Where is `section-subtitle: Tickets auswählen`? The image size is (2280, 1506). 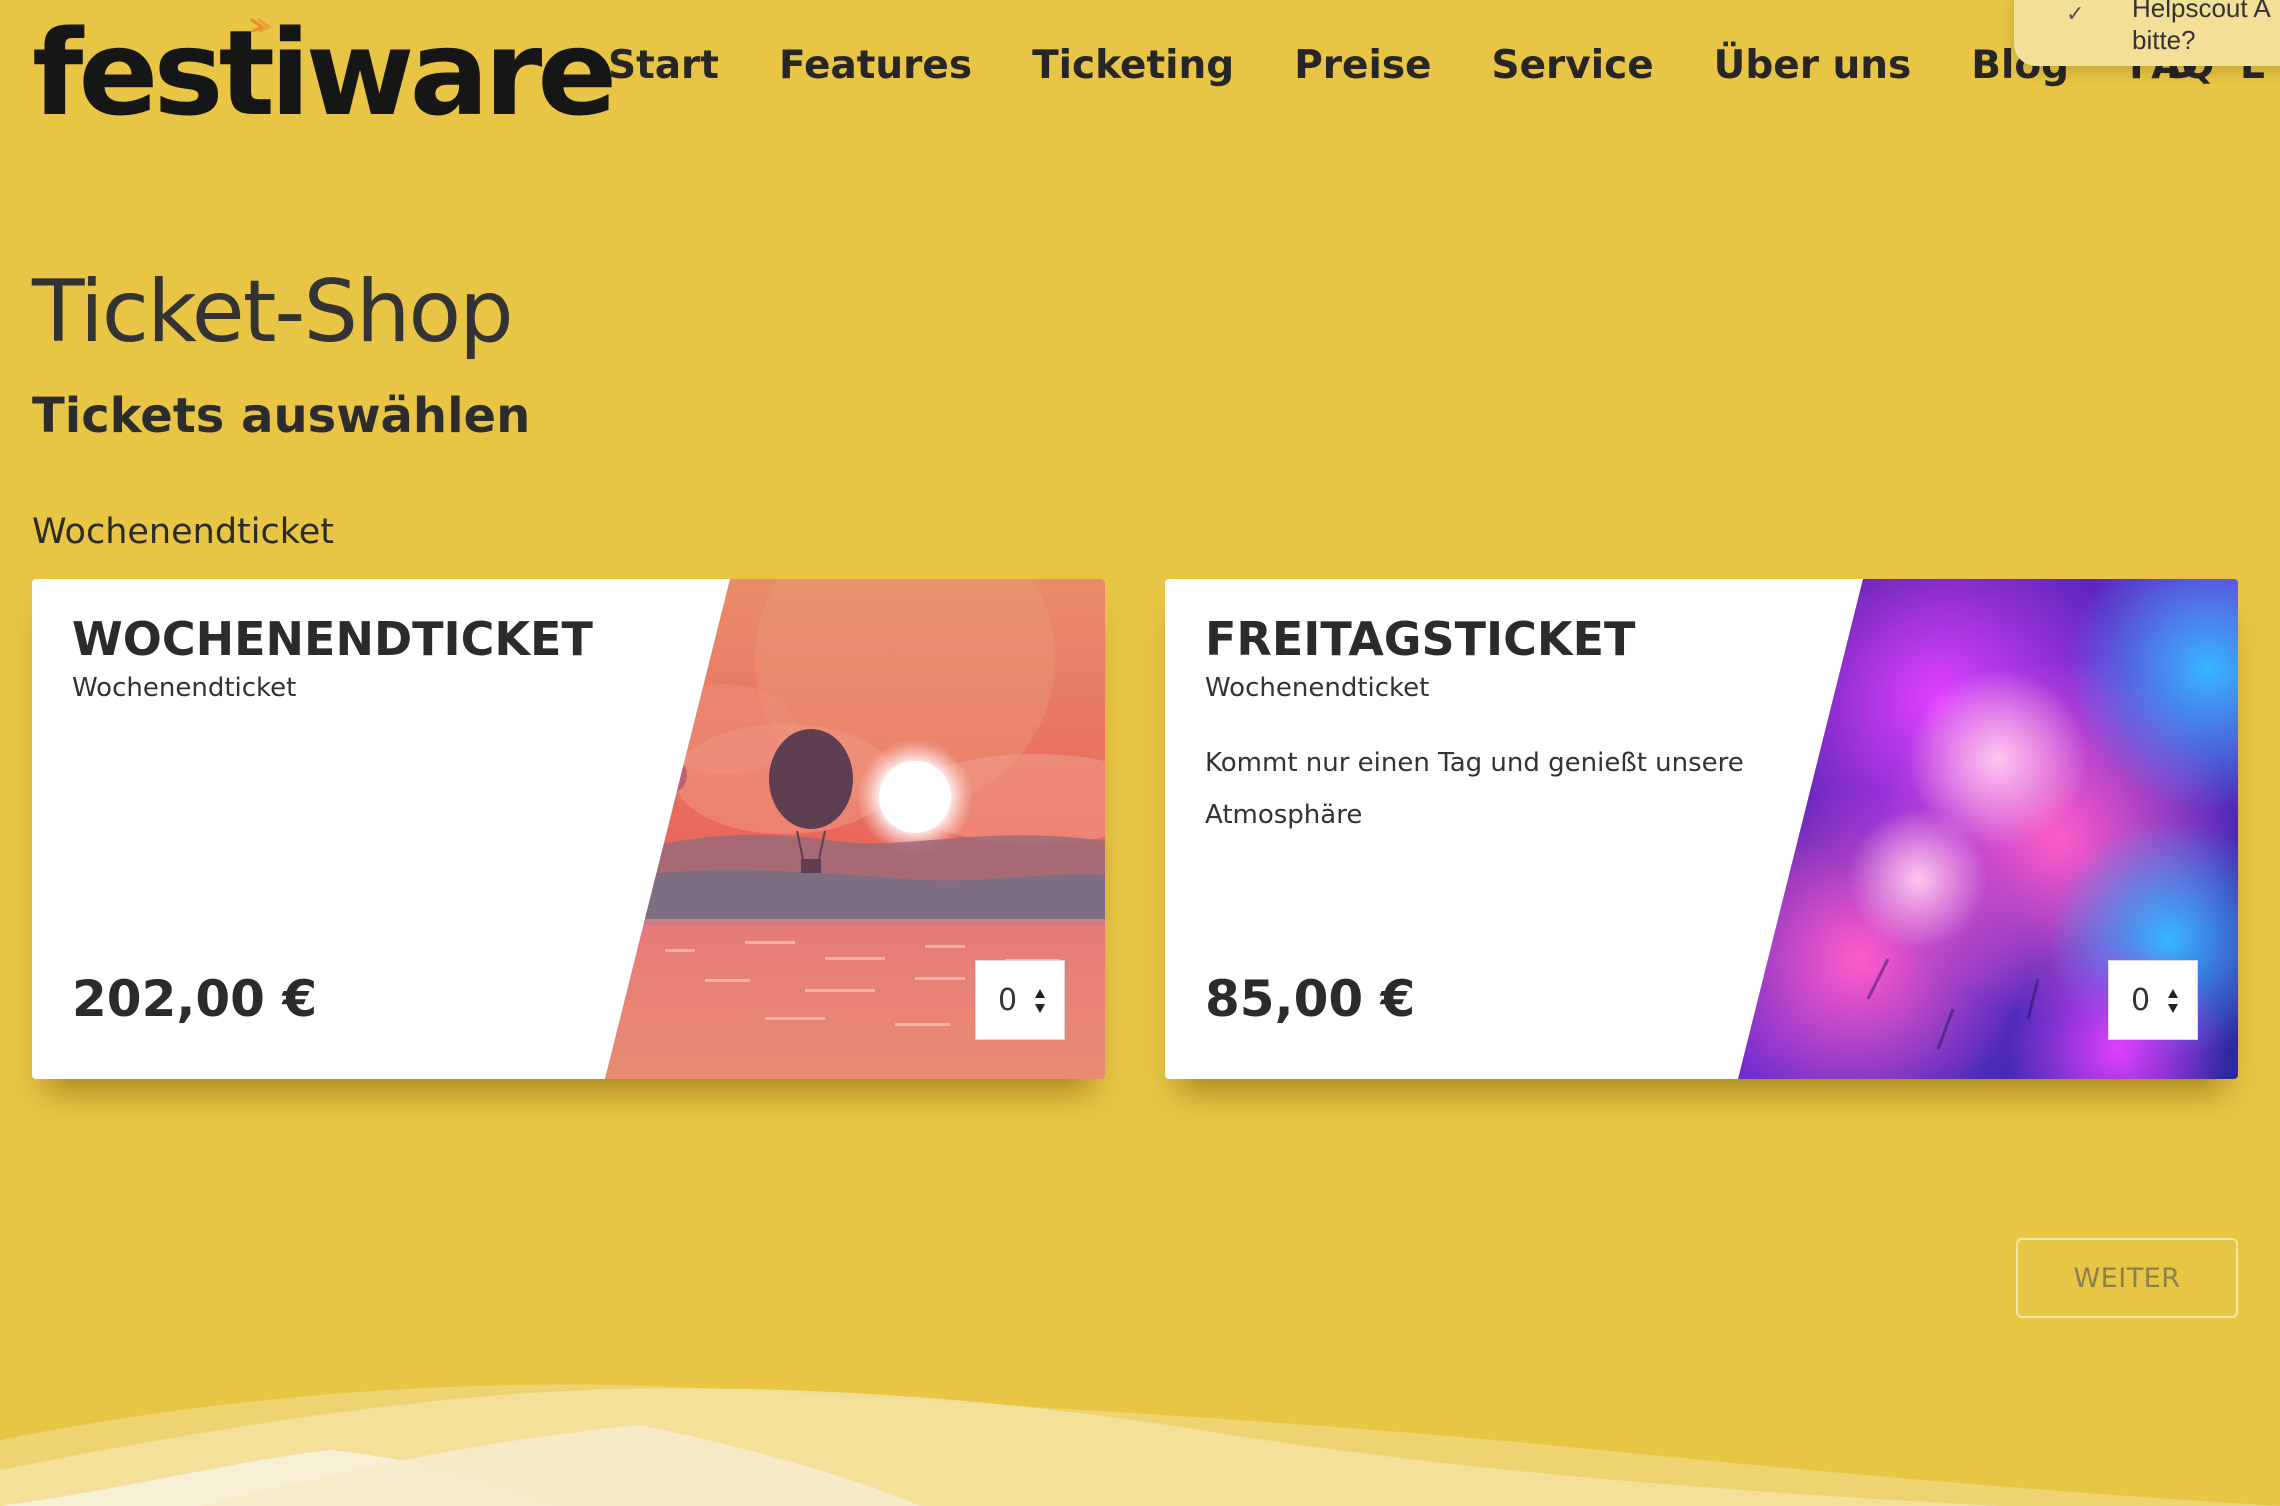
section-subtitle: Tickets auswählen is located at coordinates (281, 416).